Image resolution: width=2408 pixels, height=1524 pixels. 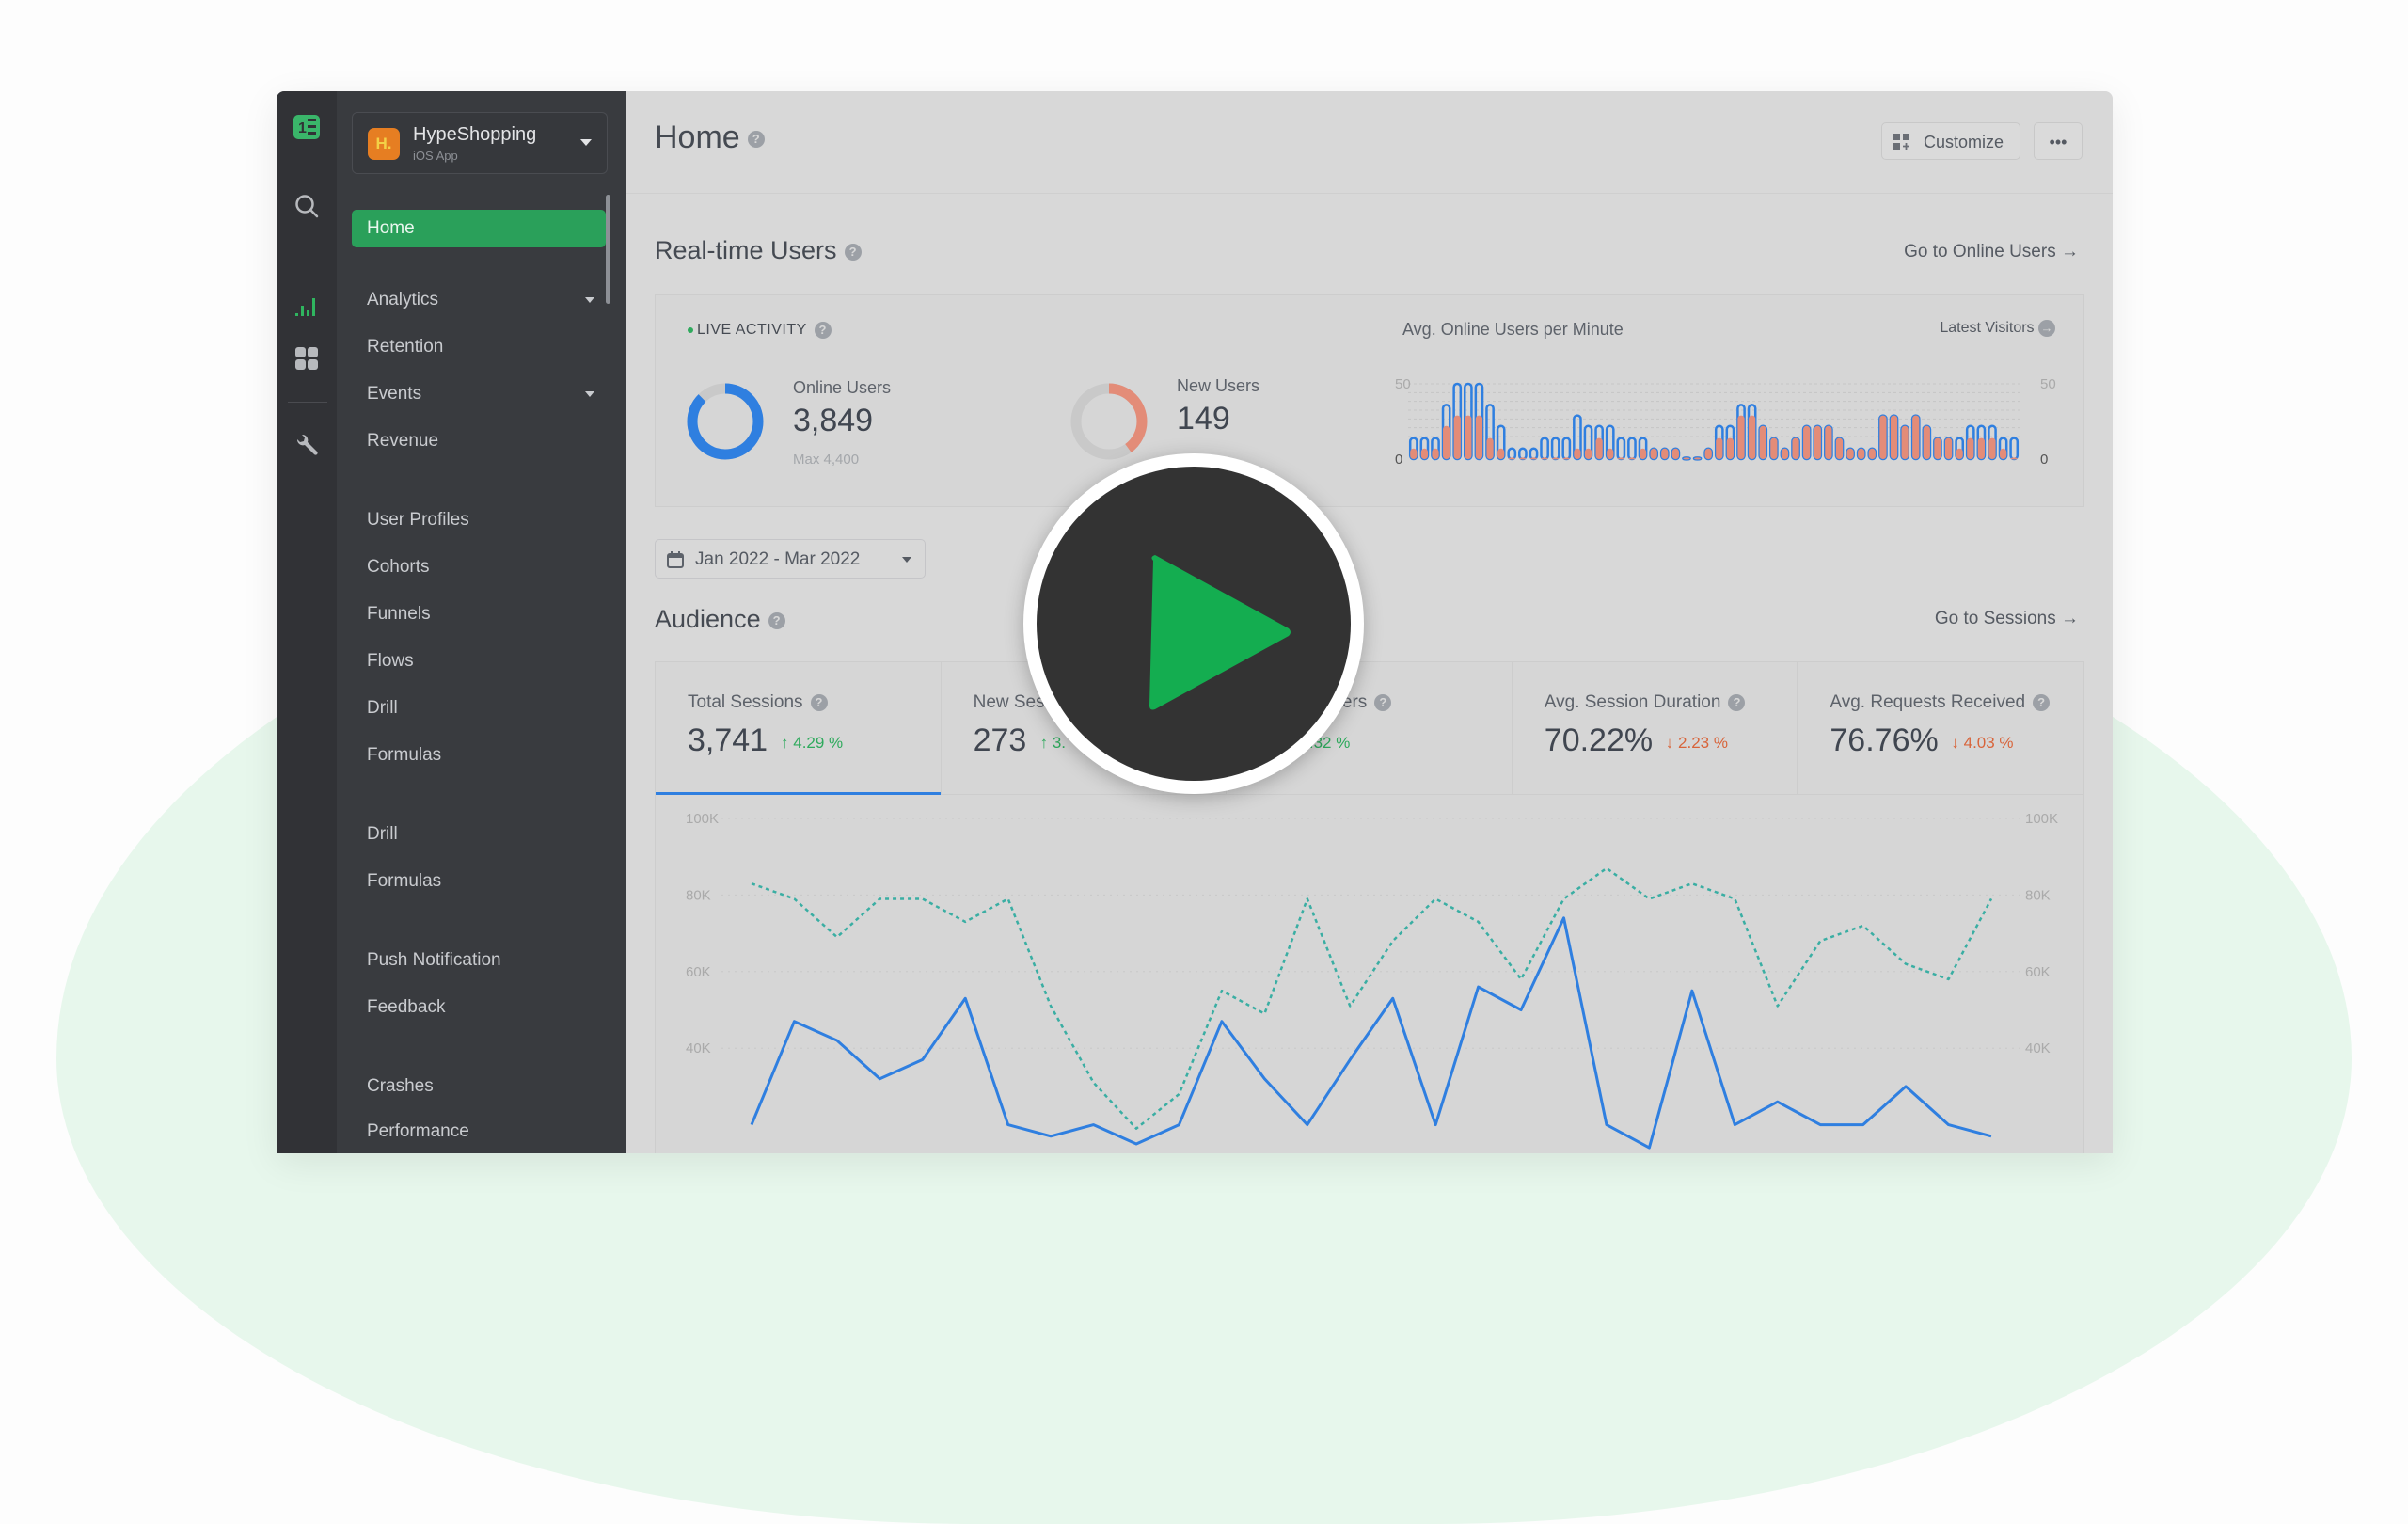 What do you see at coordinates (2007, 619) in the screenshot?
I see `go-to-sessions-link: Go to Sessions →` at bounding box center [2007, 619].